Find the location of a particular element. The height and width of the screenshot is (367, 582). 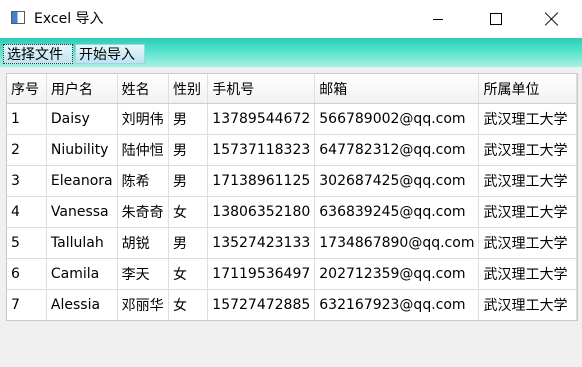

cell-username: Vanessa is located at coordinates (82, 212).